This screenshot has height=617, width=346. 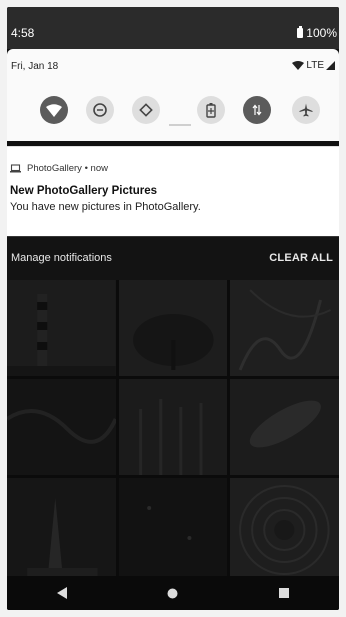 I want to click on clock: 4:58, so click(x=23, y=33).